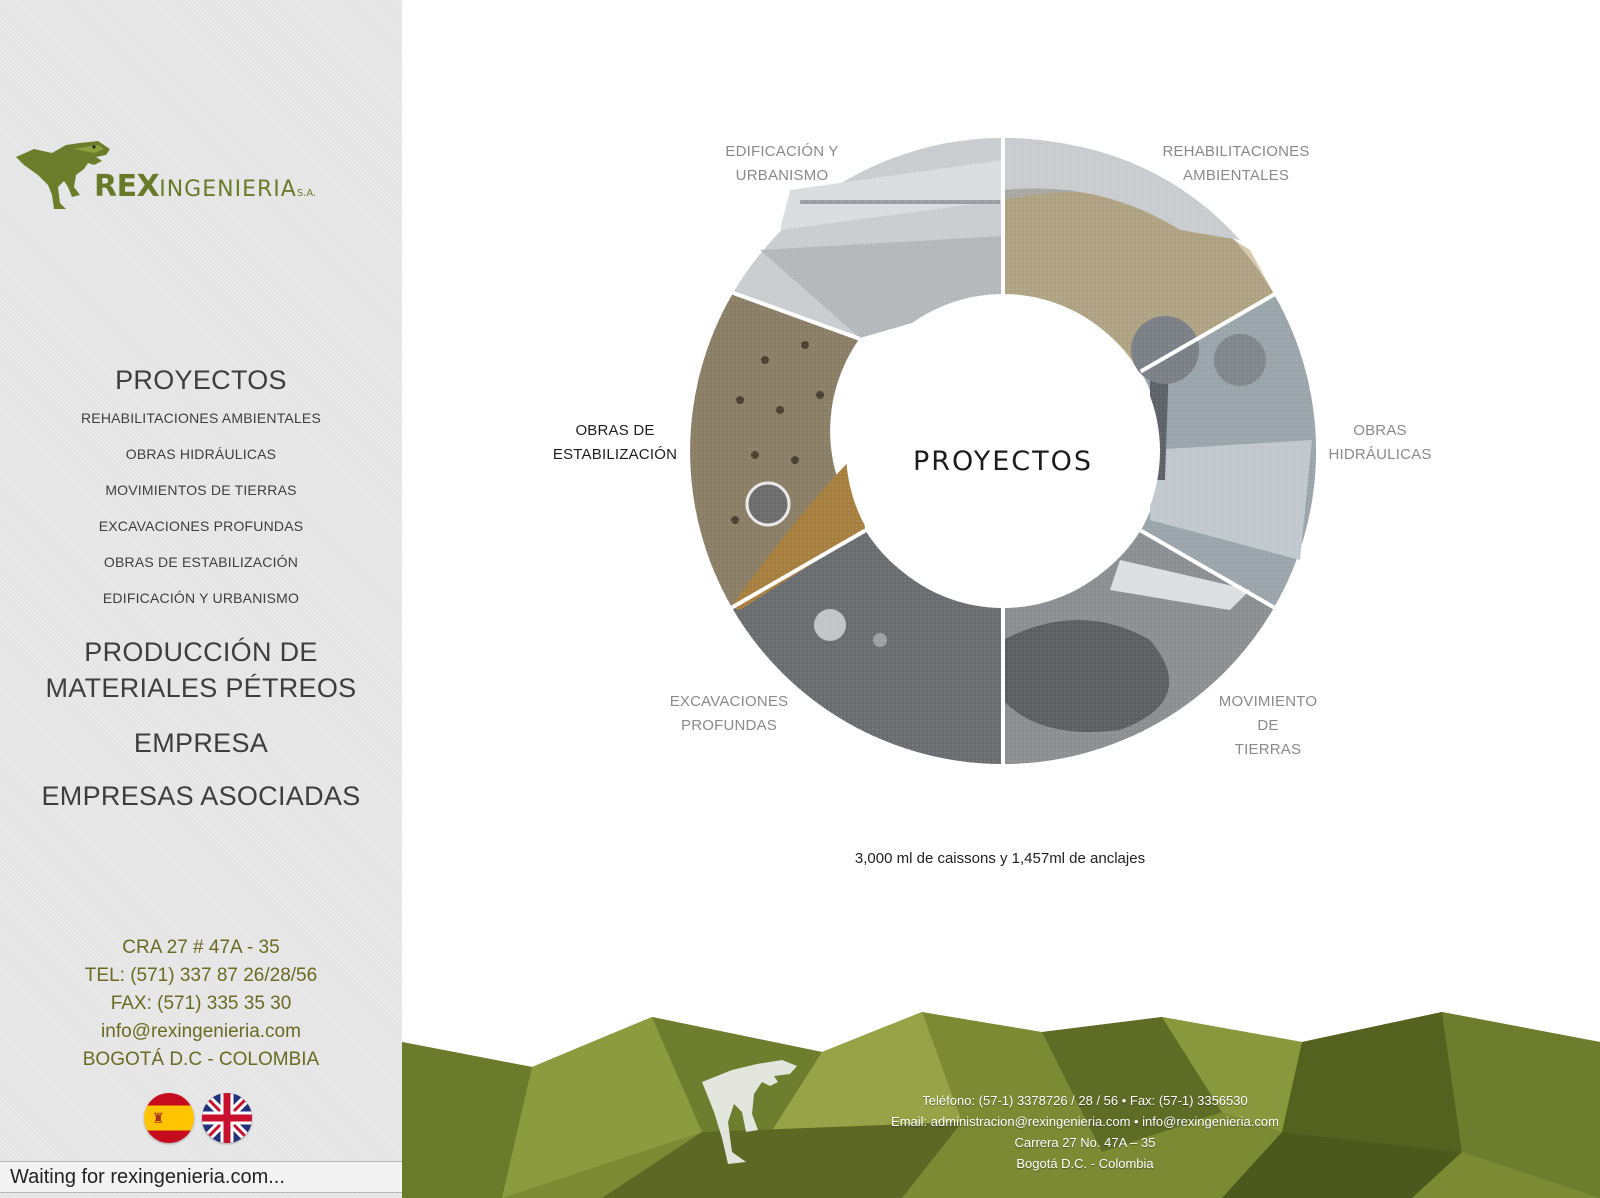  Describe the element at coordinates (201, 562) in the screenshot. I see `nav-obras-de-estabilizacion: OBRAS DE ESTABILIZACIÓN` at that location.